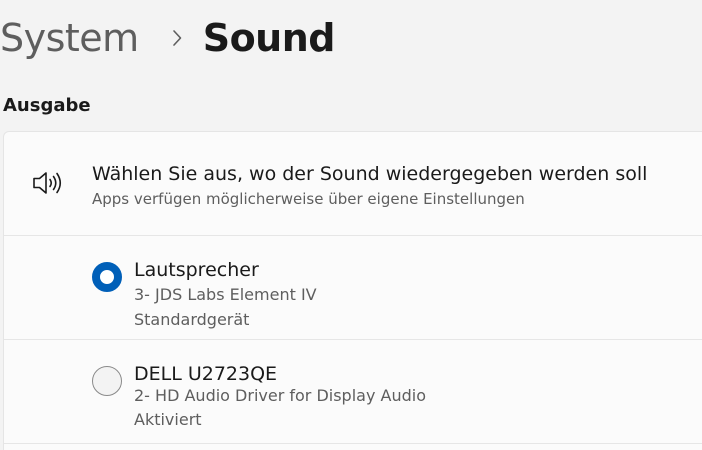  I want to click on device-status: Standardgerät, so click(192, 319).